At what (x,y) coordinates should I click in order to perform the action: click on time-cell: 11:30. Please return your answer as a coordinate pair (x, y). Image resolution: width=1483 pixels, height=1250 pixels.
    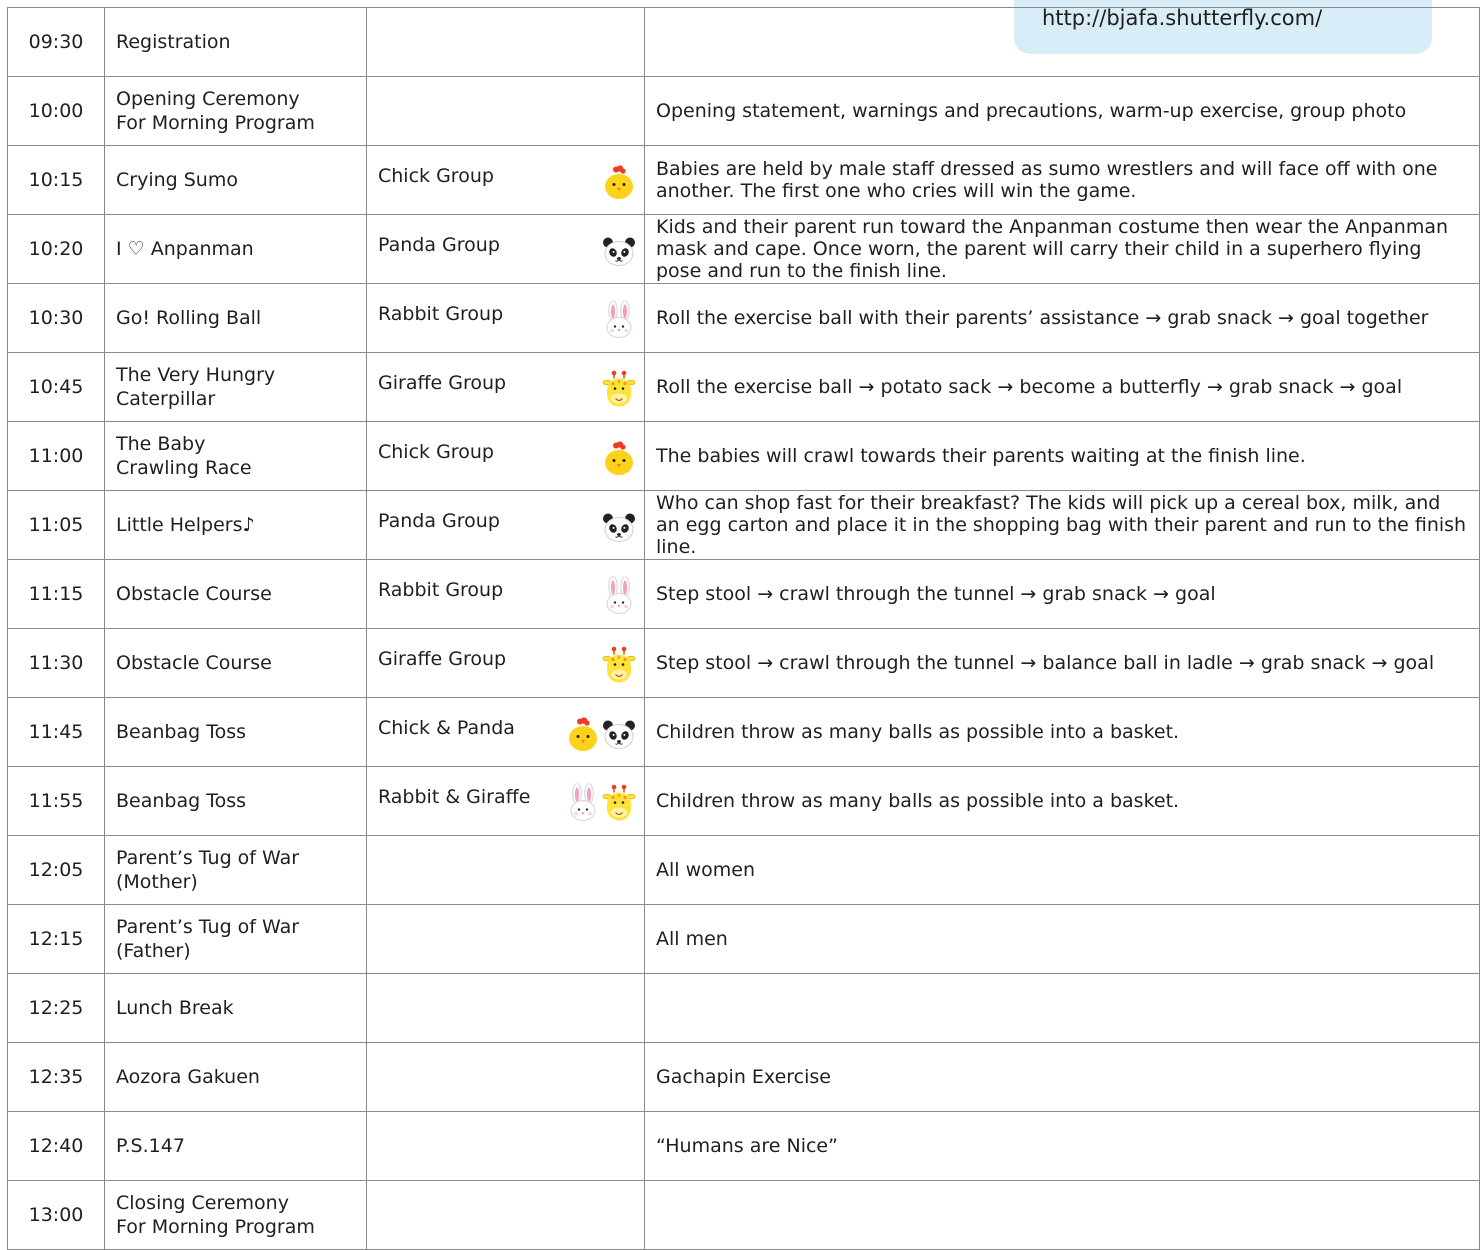
    Looking at the image, I should click on (56, 663).